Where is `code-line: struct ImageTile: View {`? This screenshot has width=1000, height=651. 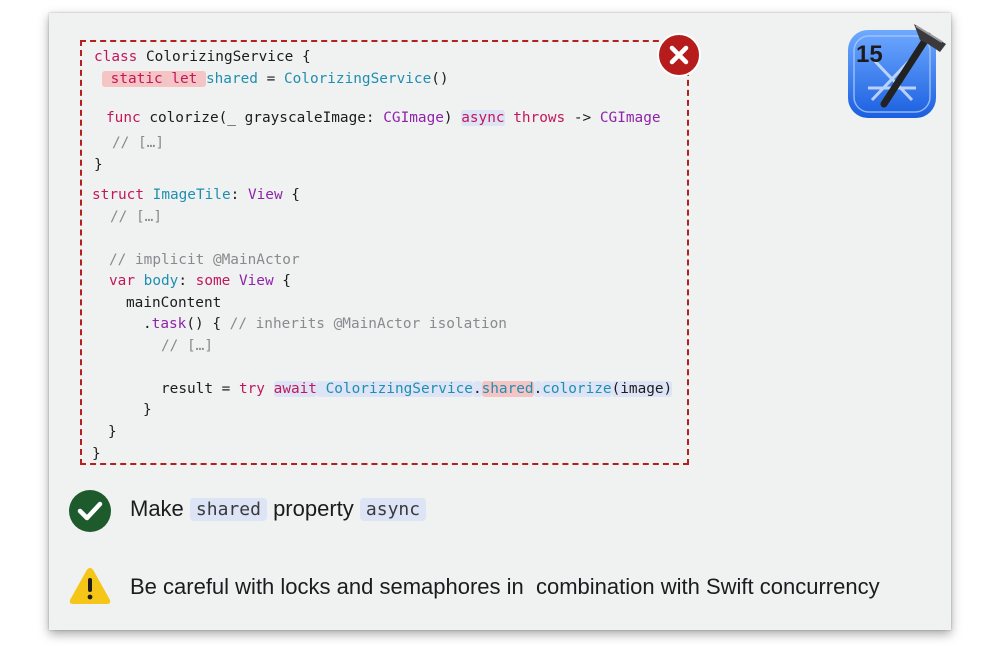 code-line: struct ImageTile: View { is located at coordinates (196, 195).